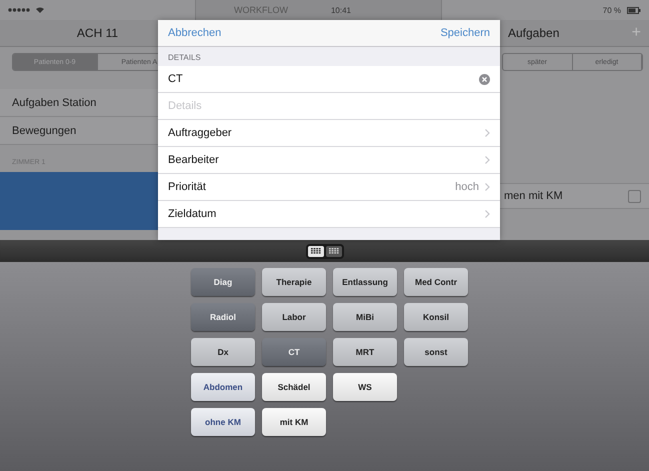 The width and height of the screenshot is (649, 471). What do you see at coordinates (294, 317) in the screenshot?
I see `shortcut-key: Labor` at bounding box center [294, 317].